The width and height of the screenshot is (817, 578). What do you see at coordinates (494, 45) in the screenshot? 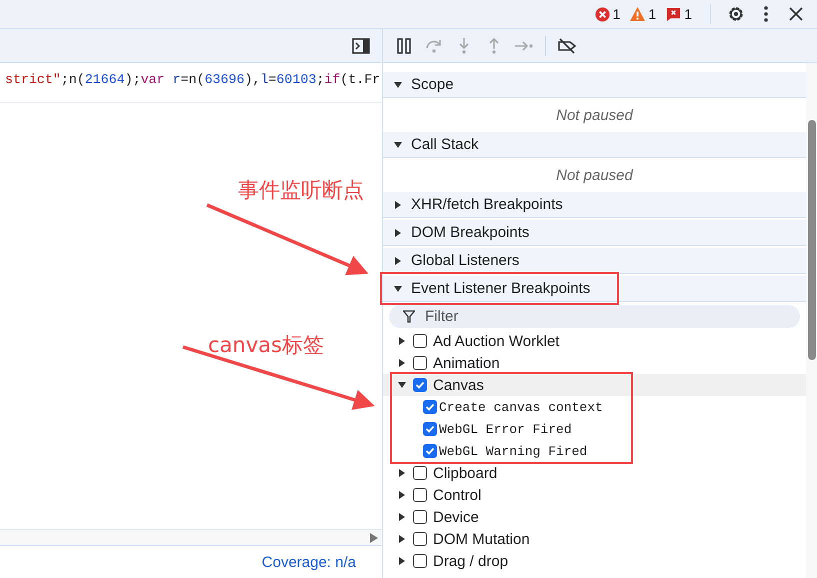
I see `step-out-icon` at bounding box center [494, 45].